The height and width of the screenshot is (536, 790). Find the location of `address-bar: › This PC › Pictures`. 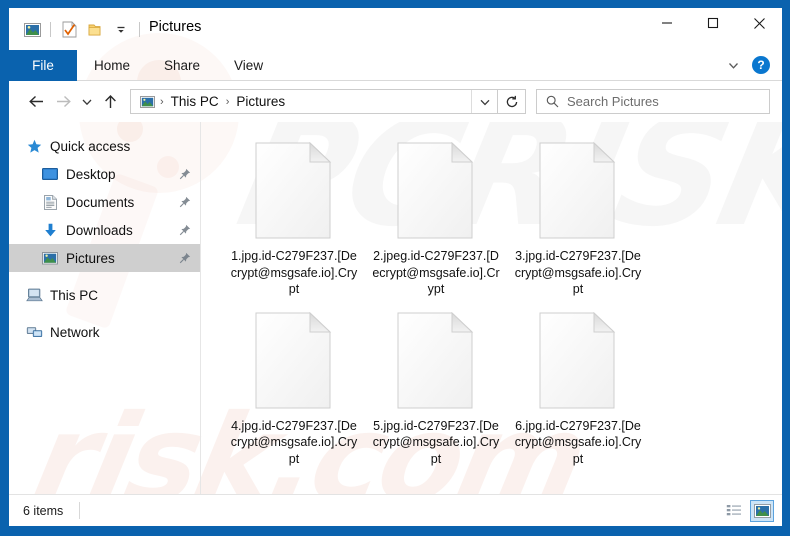

address-bar: › This PC › Pictures is located at coordinates (314, 101).